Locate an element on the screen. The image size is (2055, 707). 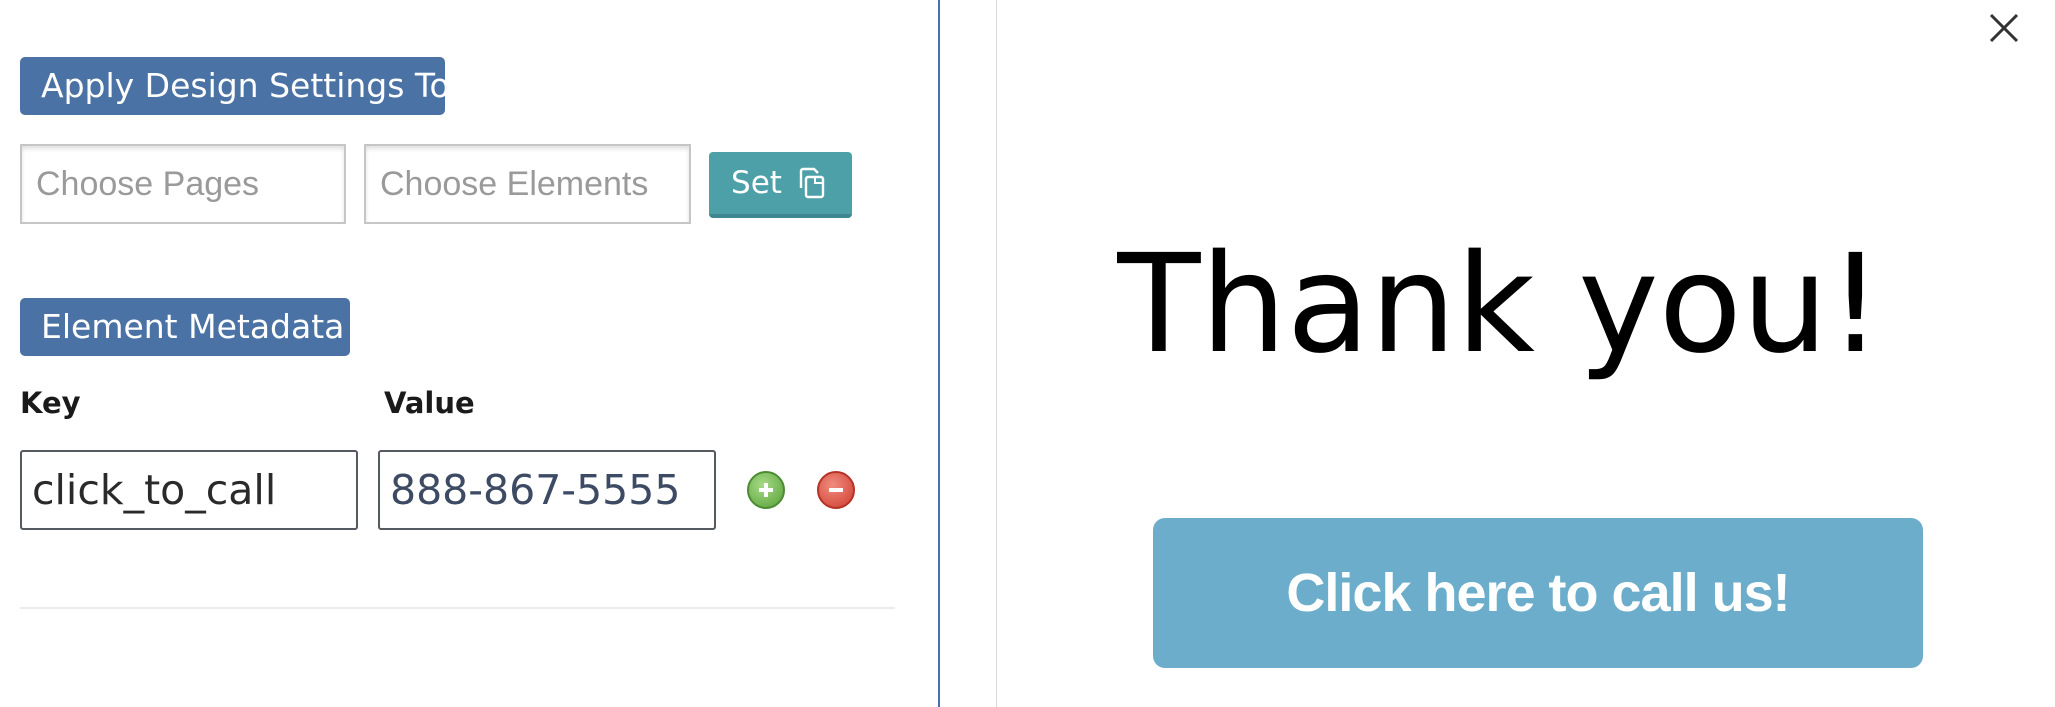
copy-icon is located at coordinates (813, 183).